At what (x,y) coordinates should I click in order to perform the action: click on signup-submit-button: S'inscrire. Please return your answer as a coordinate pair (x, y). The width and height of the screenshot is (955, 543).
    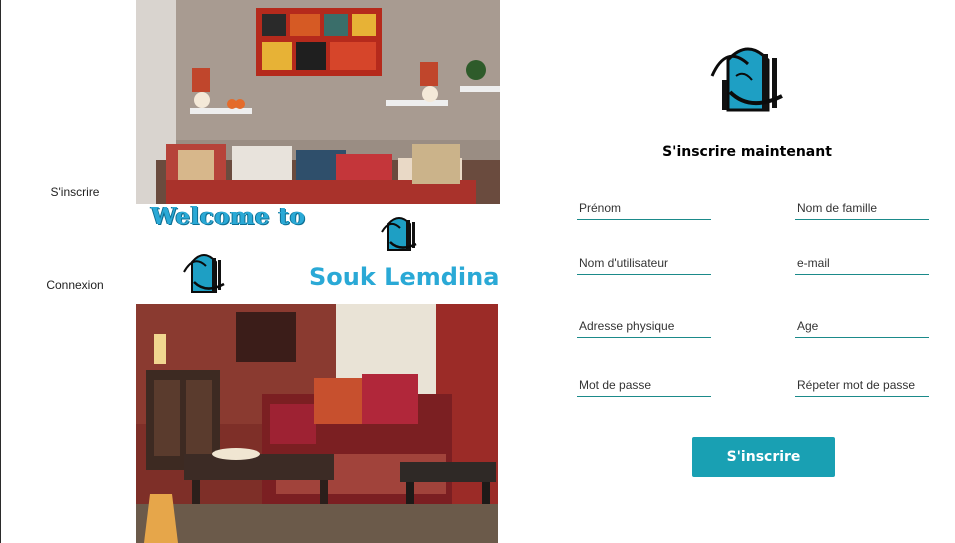
    Looking at the image, I should click on (763, 457).